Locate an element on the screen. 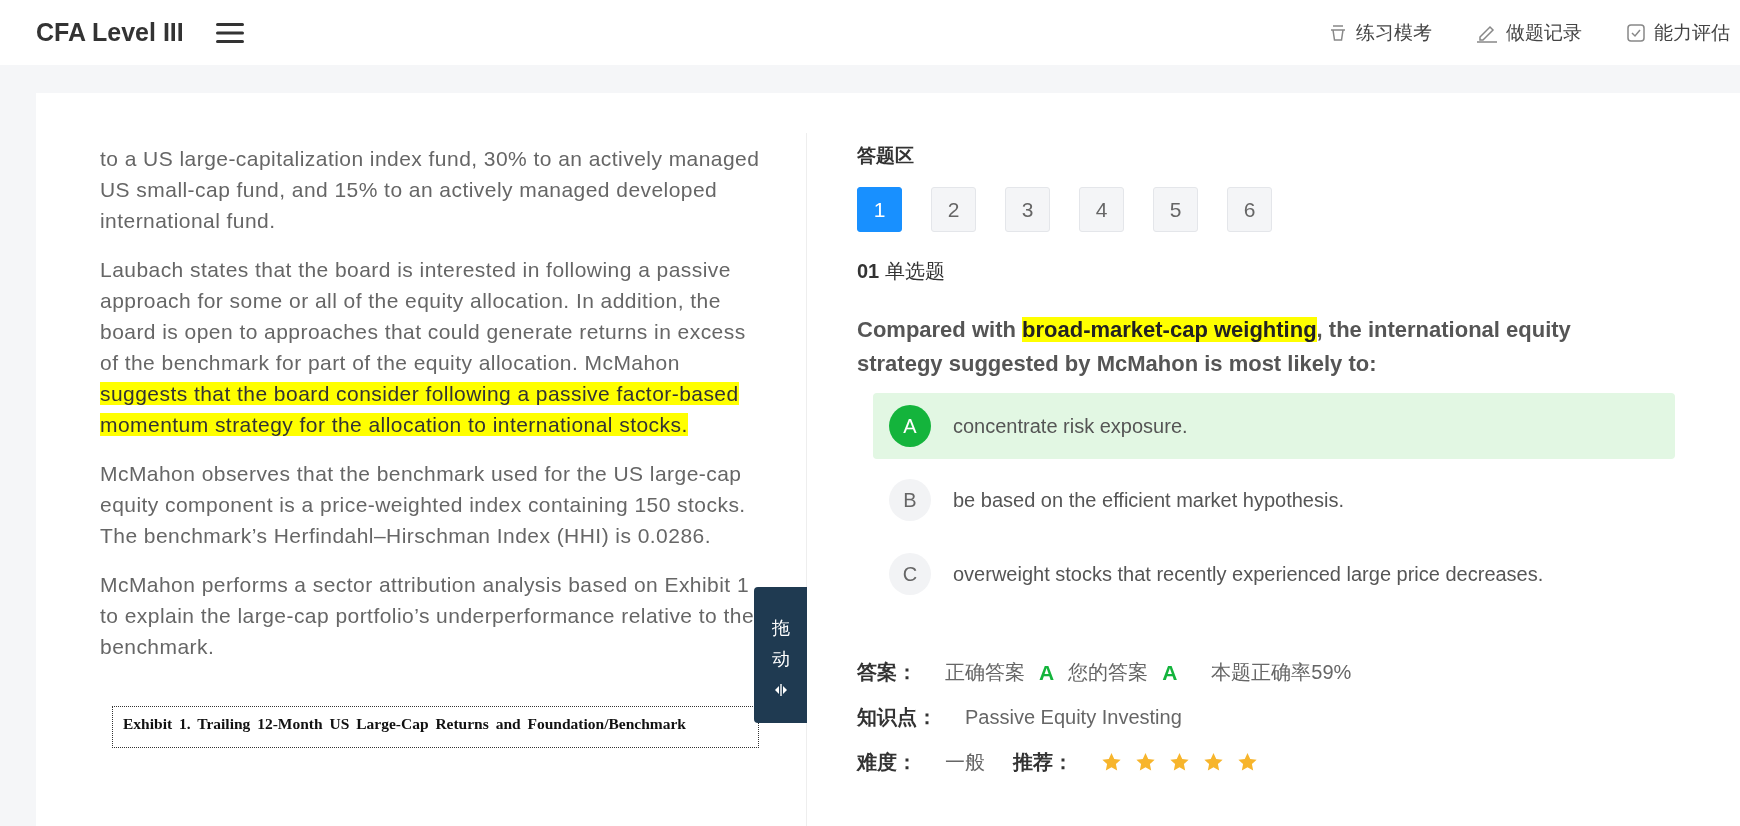 This screenshot has height=826, width=1740. correct-answer: A is located at coordinates (1047, 672).